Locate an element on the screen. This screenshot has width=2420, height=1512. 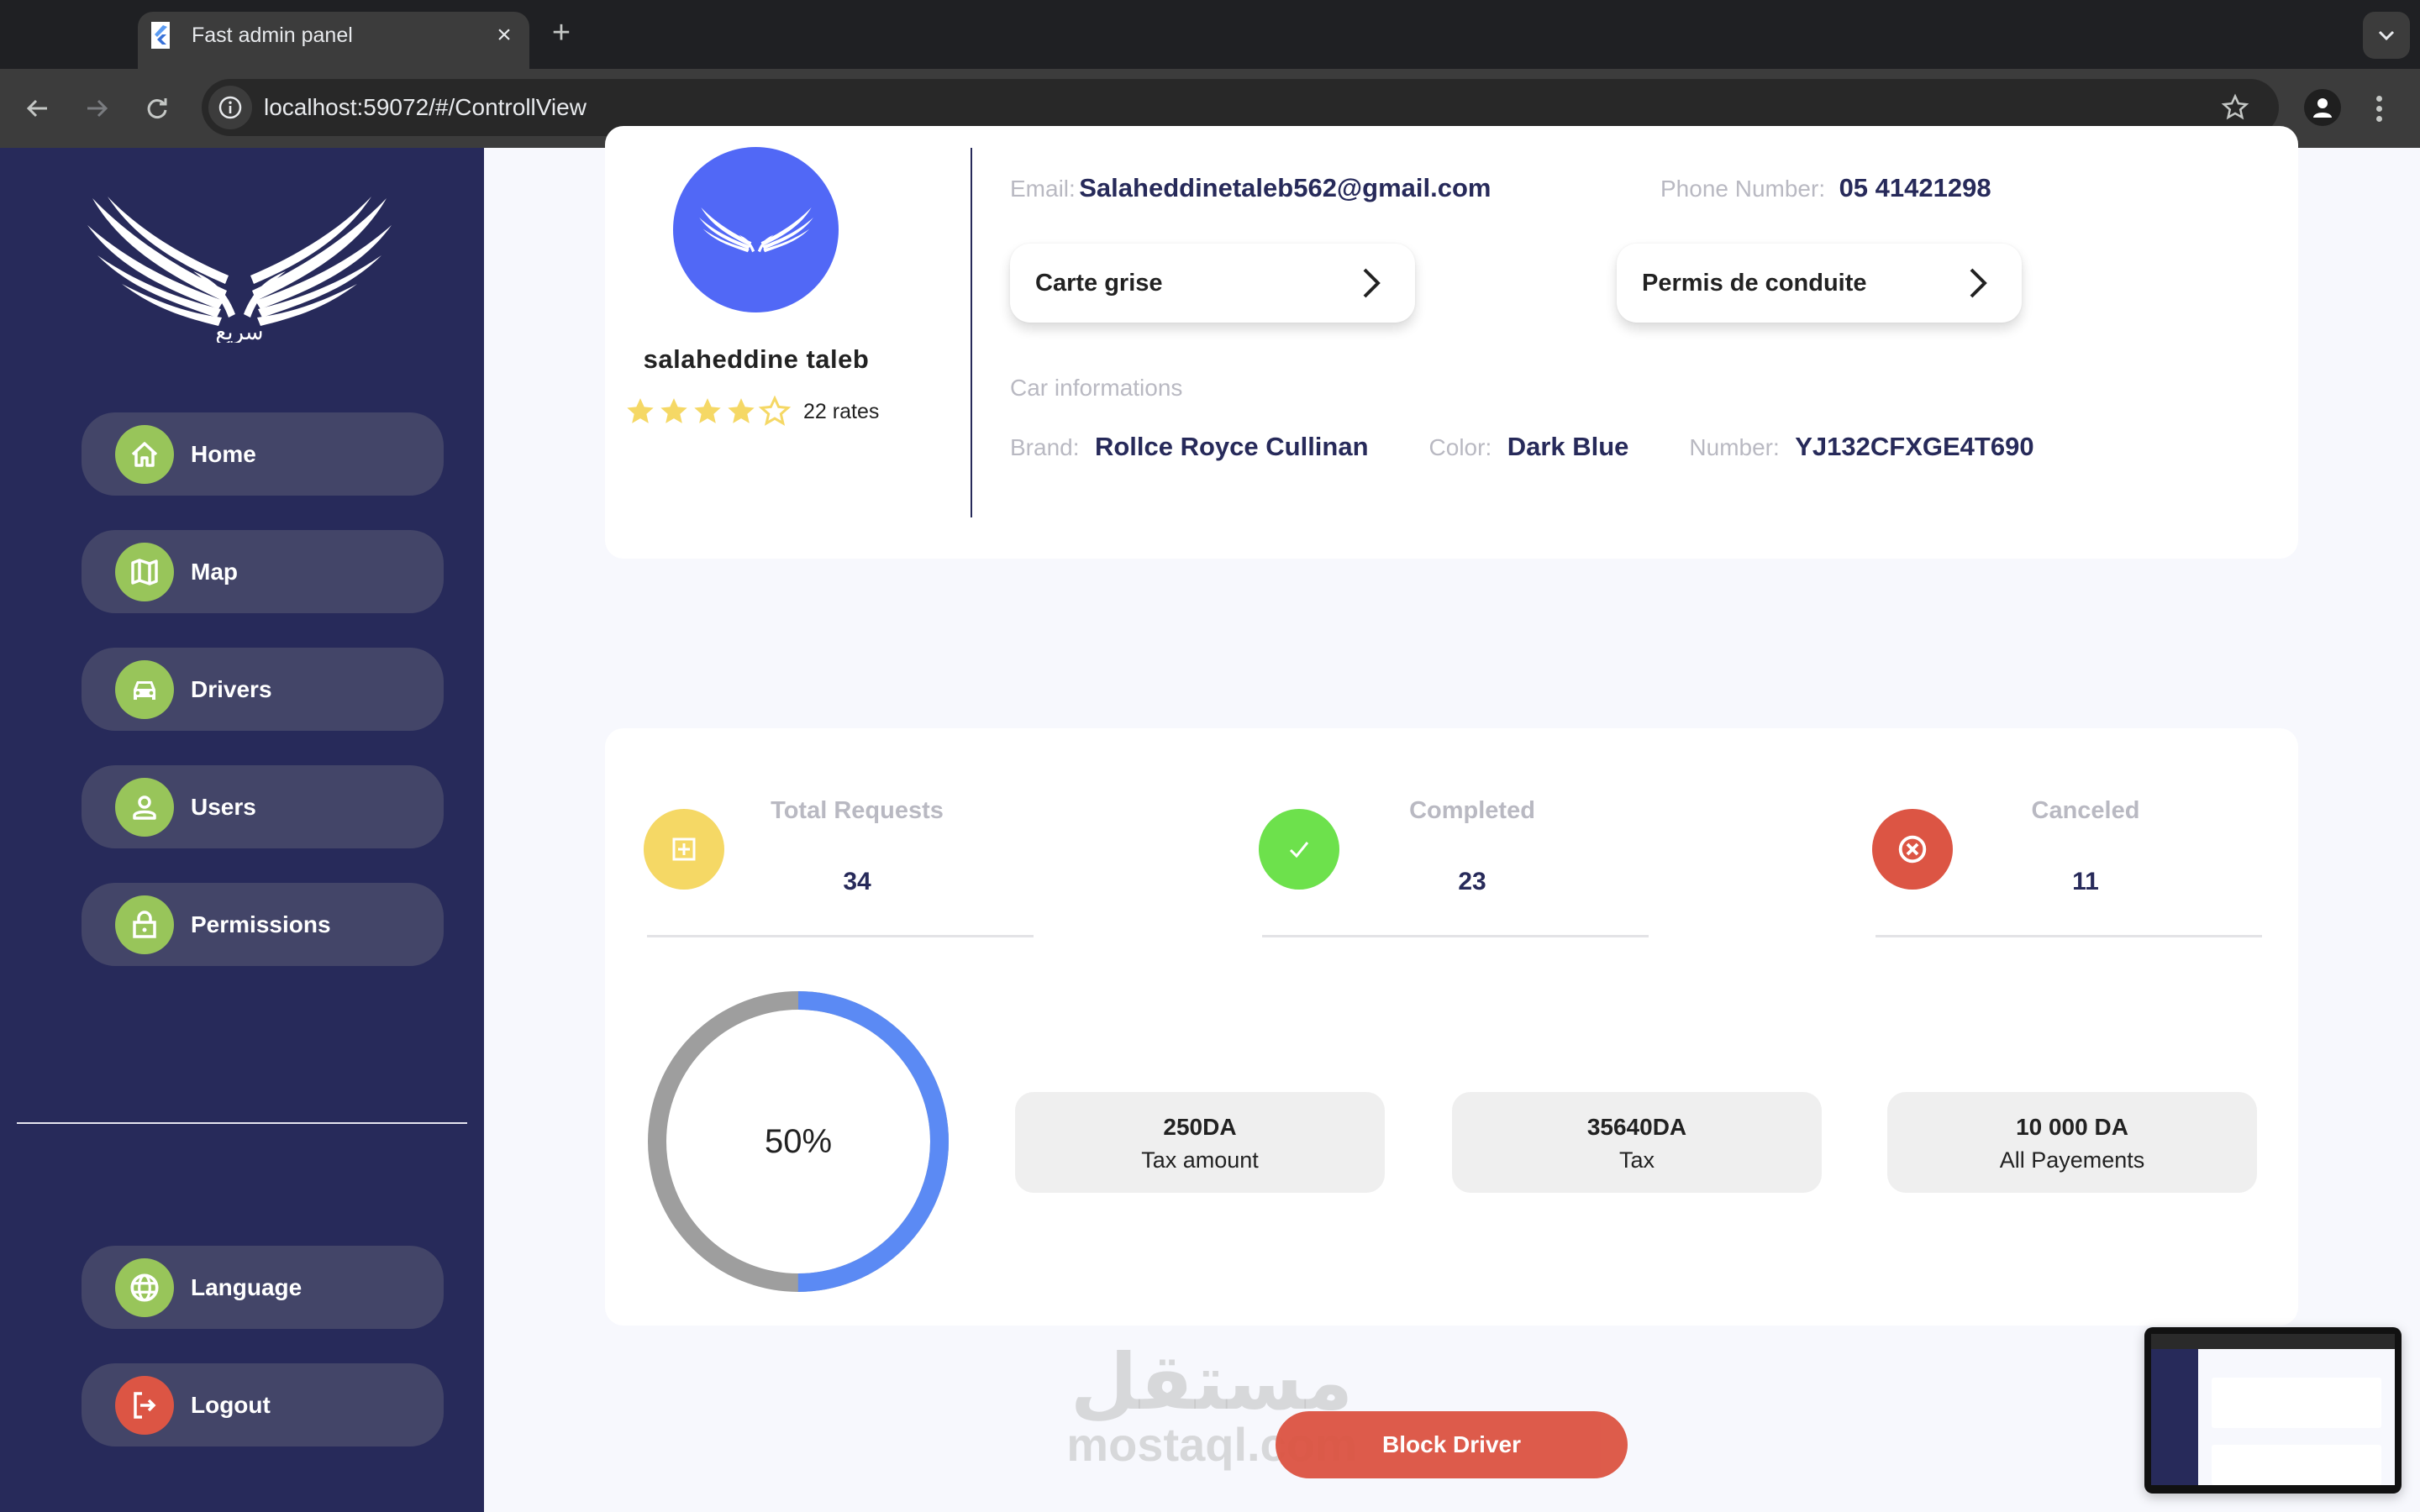
sidebar-item-map: Map is located at coordinates (263, 571).